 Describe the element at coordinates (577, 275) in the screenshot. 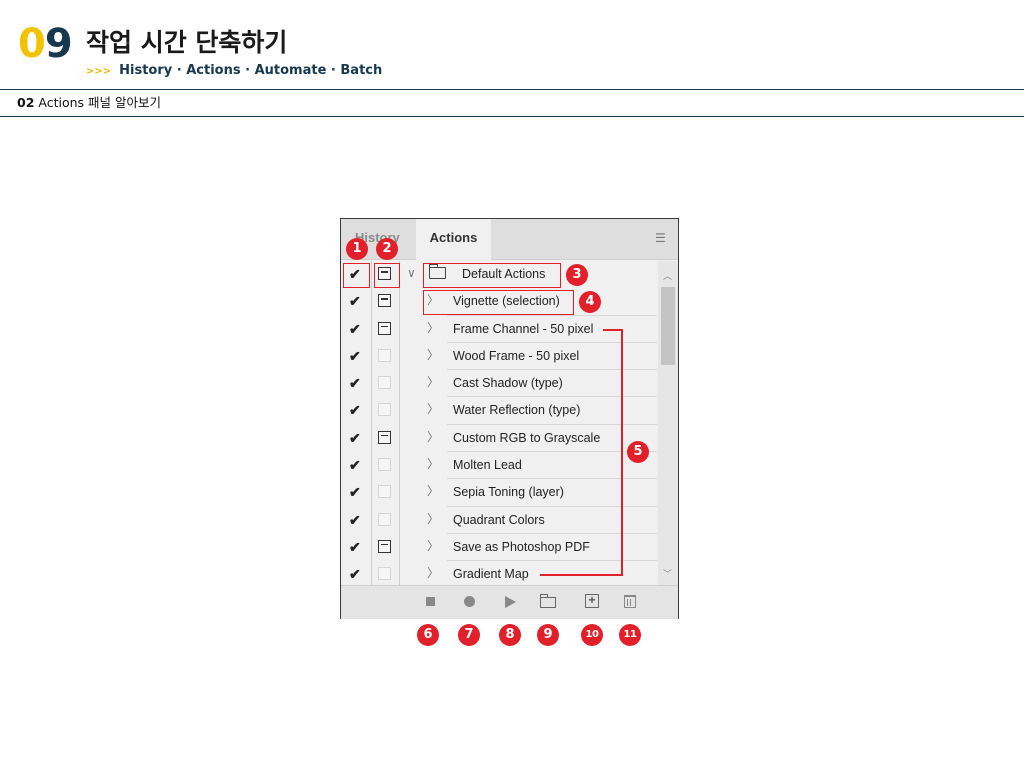

I see `callout-badge: 3` at that location.